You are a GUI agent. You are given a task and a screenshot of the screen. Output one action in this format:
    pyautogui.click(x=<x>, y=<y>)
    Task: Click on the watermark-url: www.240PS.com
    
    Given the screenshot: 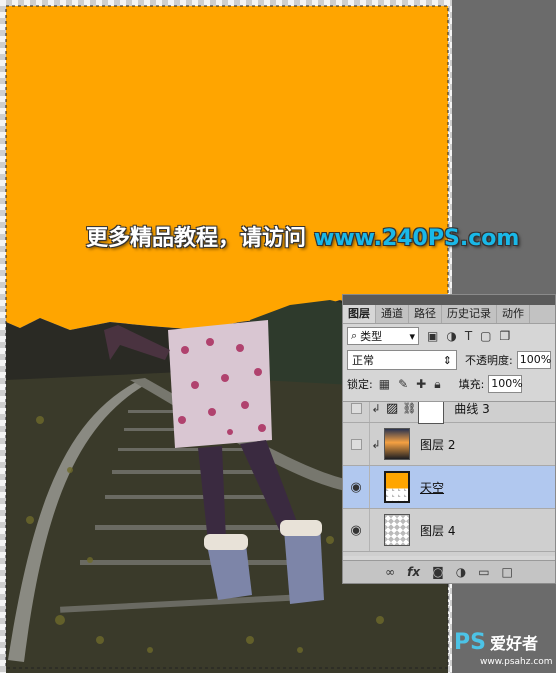 What is the action you would take?
    pyautogui.click(x=417, y=238)
    